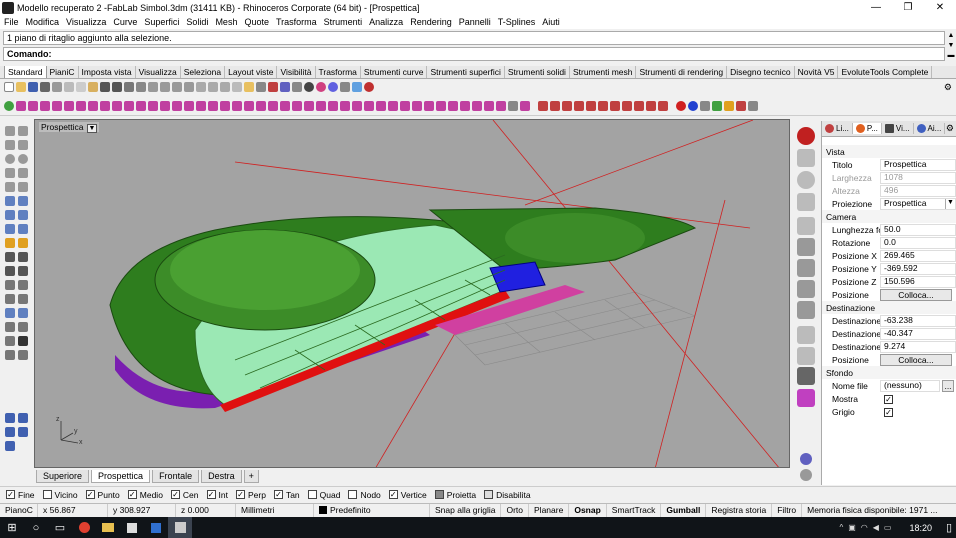 This screenshot has width=956, height=538. What do you see at coordinates (47, 494) in the screenshot?
I see `osnap-vicino-checkbox` at bounding box center [47, 494].